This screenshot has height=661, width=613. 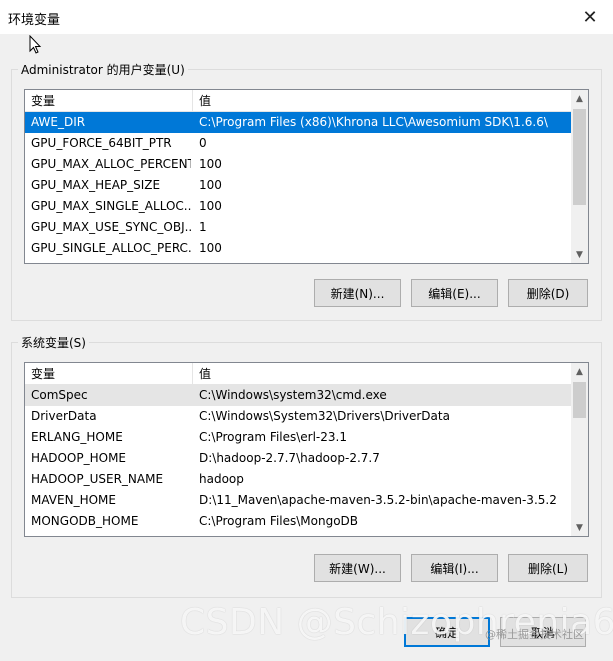 What do you see at coordinates (64, 416) in the screenshot?
I see `variable-name-cell: DriverData` at bounding box center [64, 416].